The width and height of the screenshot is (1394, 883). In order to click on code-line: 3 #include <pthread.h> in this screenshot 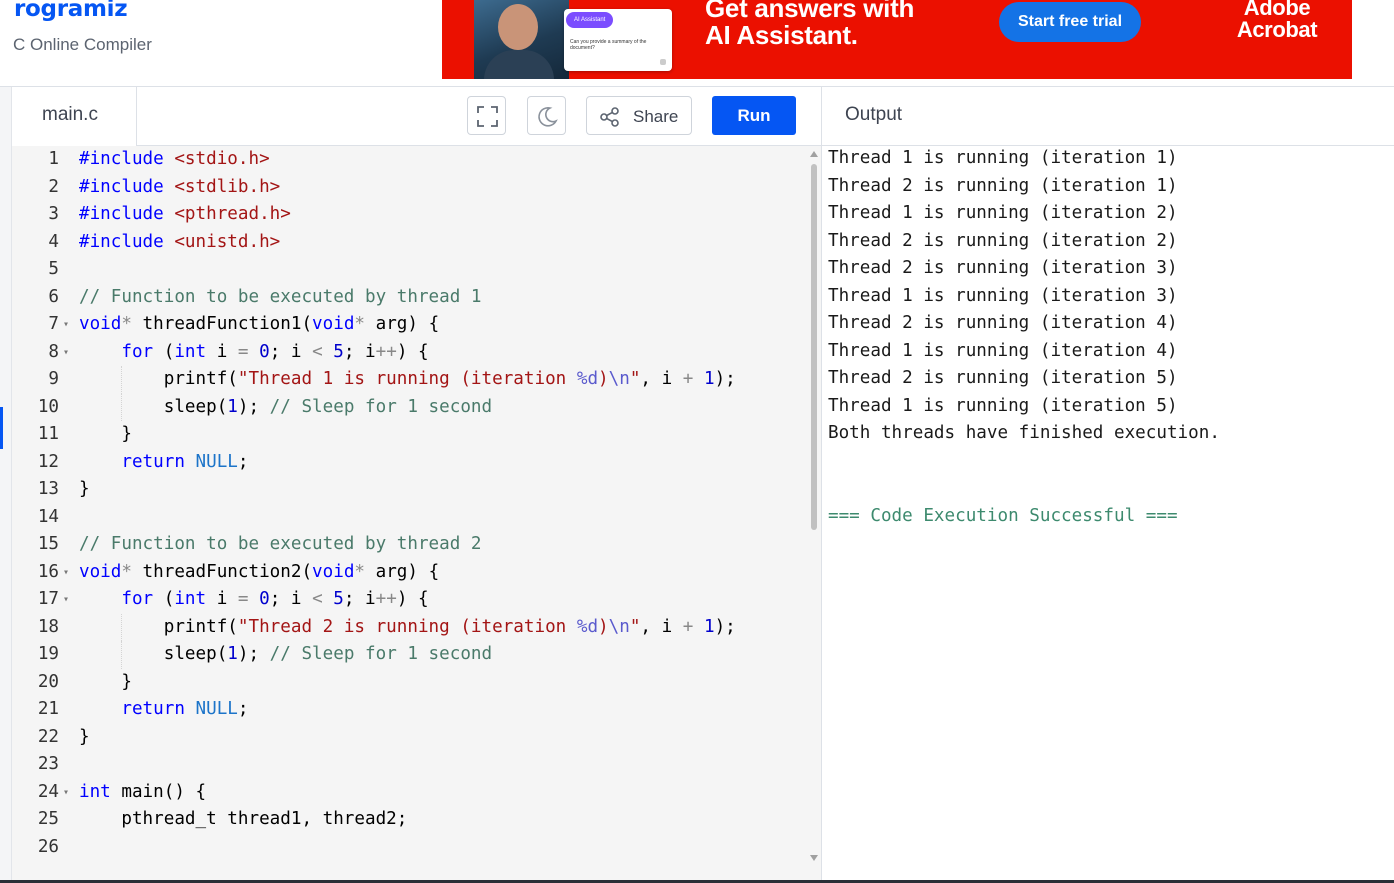, I will do `click(410, 215)`.